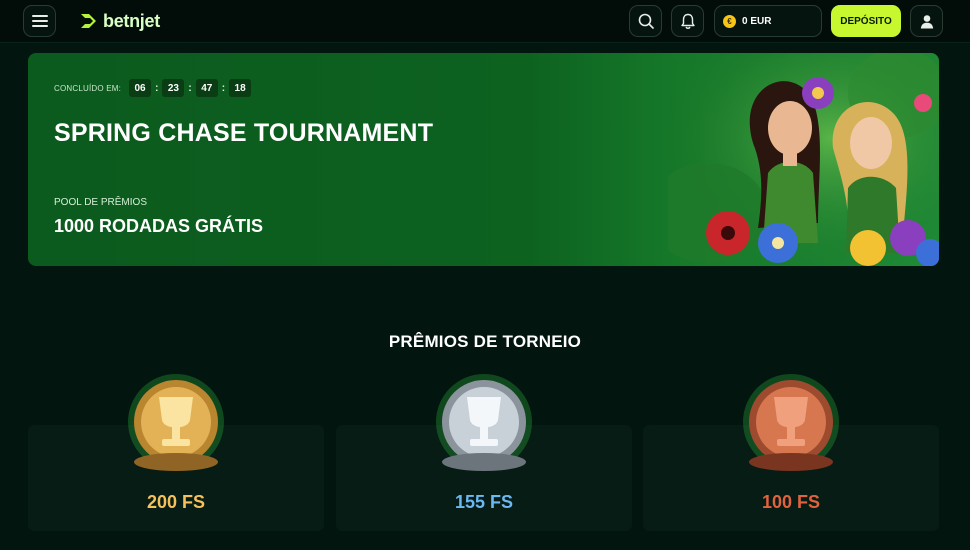  I want to click on silver-trophy-icon, so click(484, 422).